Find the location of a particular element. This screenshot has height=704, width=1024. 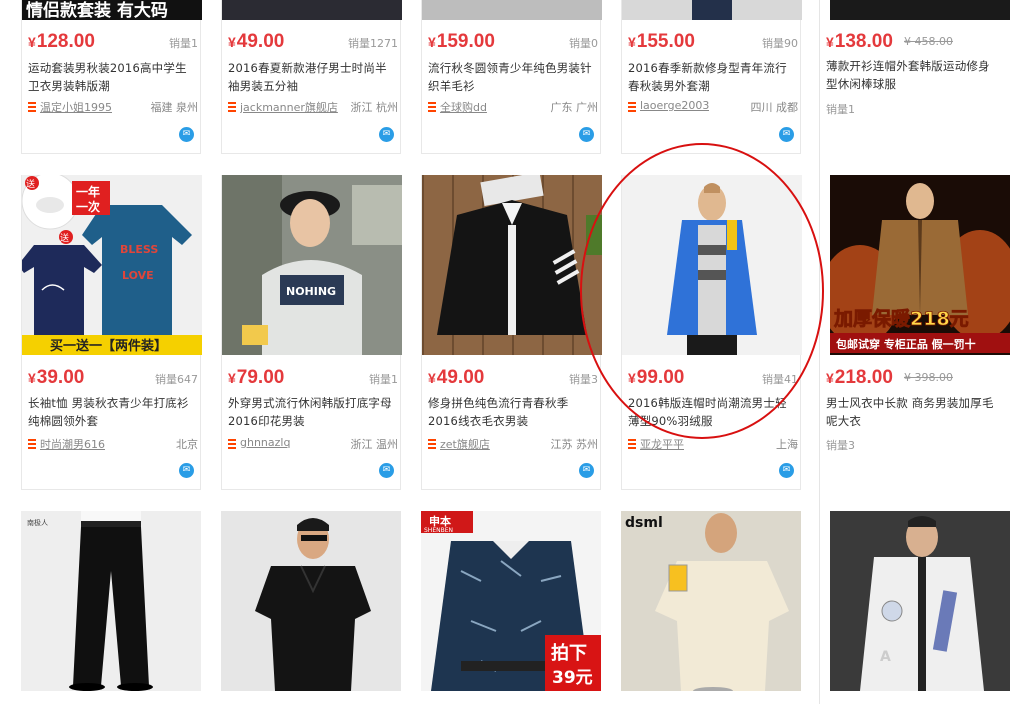

product-title: 薄款开衫连帽外套韩版运动修身型休闲棒球服 is located at coordinates (911, 75).